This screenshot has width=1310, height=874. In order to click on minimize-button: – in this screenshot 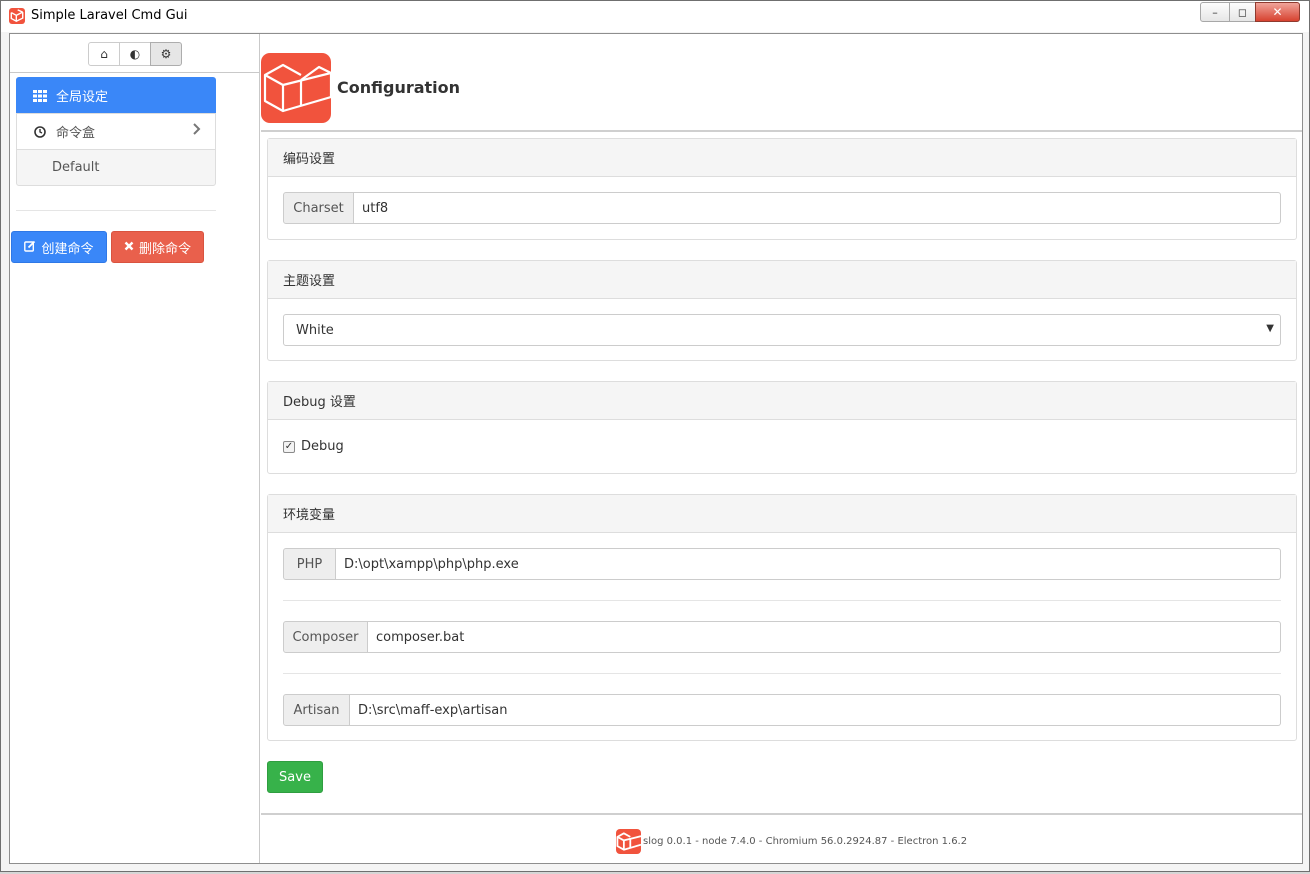, I will do `click(1215, 12)`.